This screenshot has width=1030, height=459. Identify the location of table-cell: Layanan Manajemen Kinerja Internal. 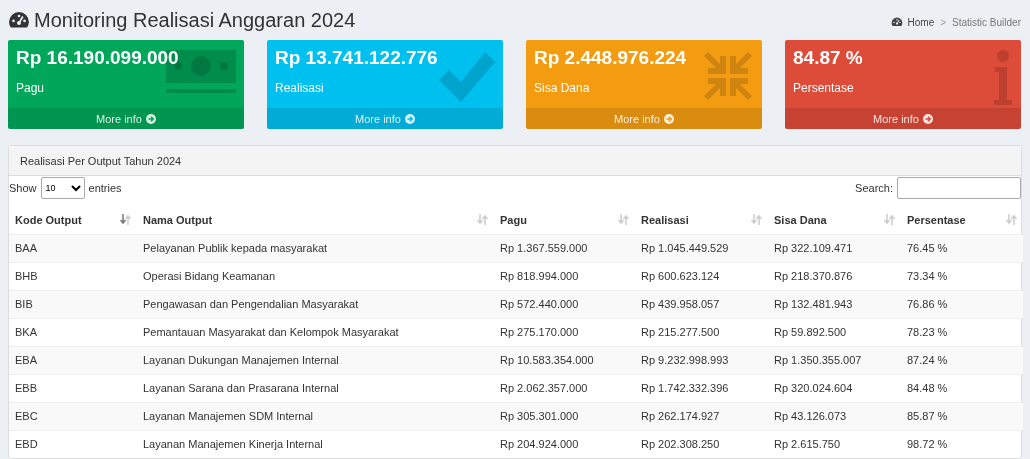
(315, 444).